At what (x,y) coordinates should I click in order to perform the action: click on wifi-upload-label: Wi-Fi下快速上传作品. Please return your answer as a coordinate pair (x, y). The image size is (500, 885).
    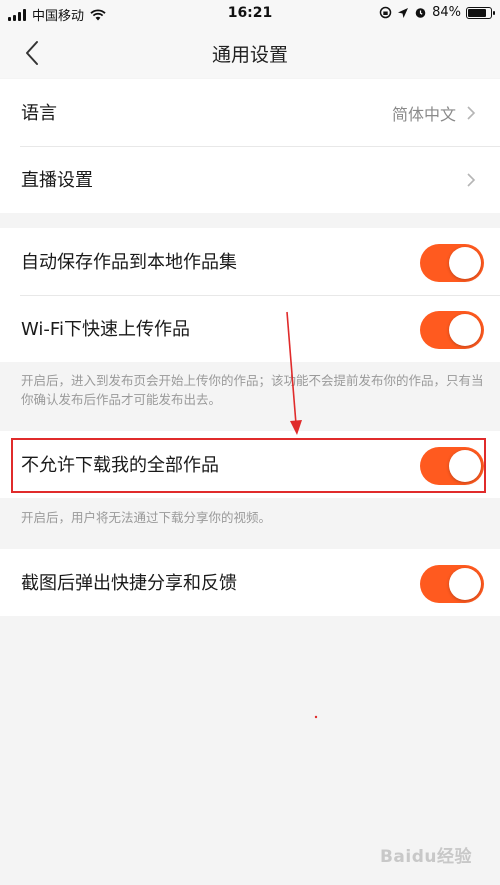
    Looking at the image, I should click on (105, 329).